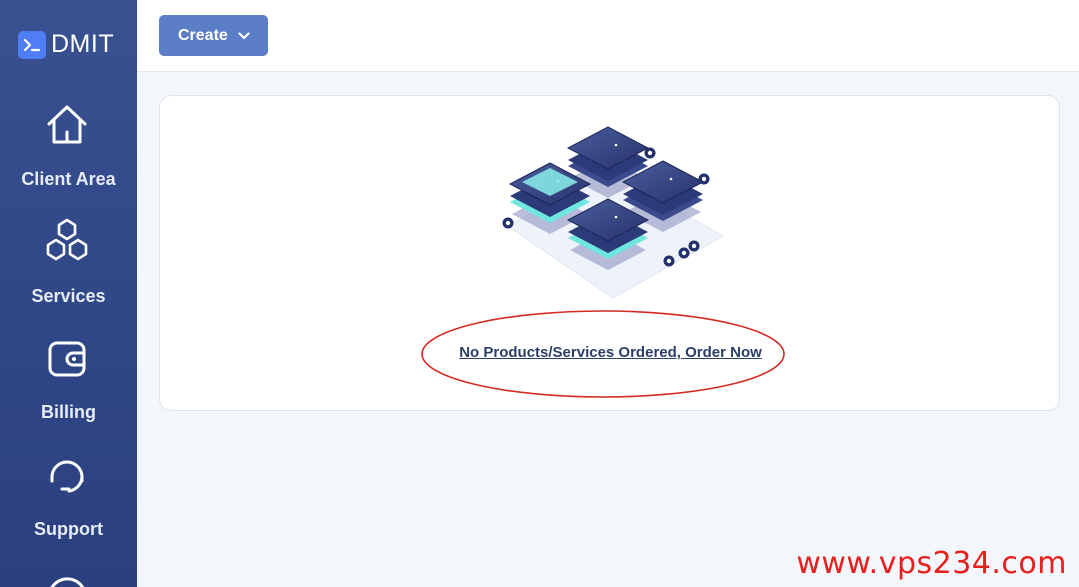 Image resolution: width=1079 pixels, height=587 pixels. What do you see at coordinates (67, 242) in the screenshot?
I see `cubes-icon` at bounding box center [67, 242].